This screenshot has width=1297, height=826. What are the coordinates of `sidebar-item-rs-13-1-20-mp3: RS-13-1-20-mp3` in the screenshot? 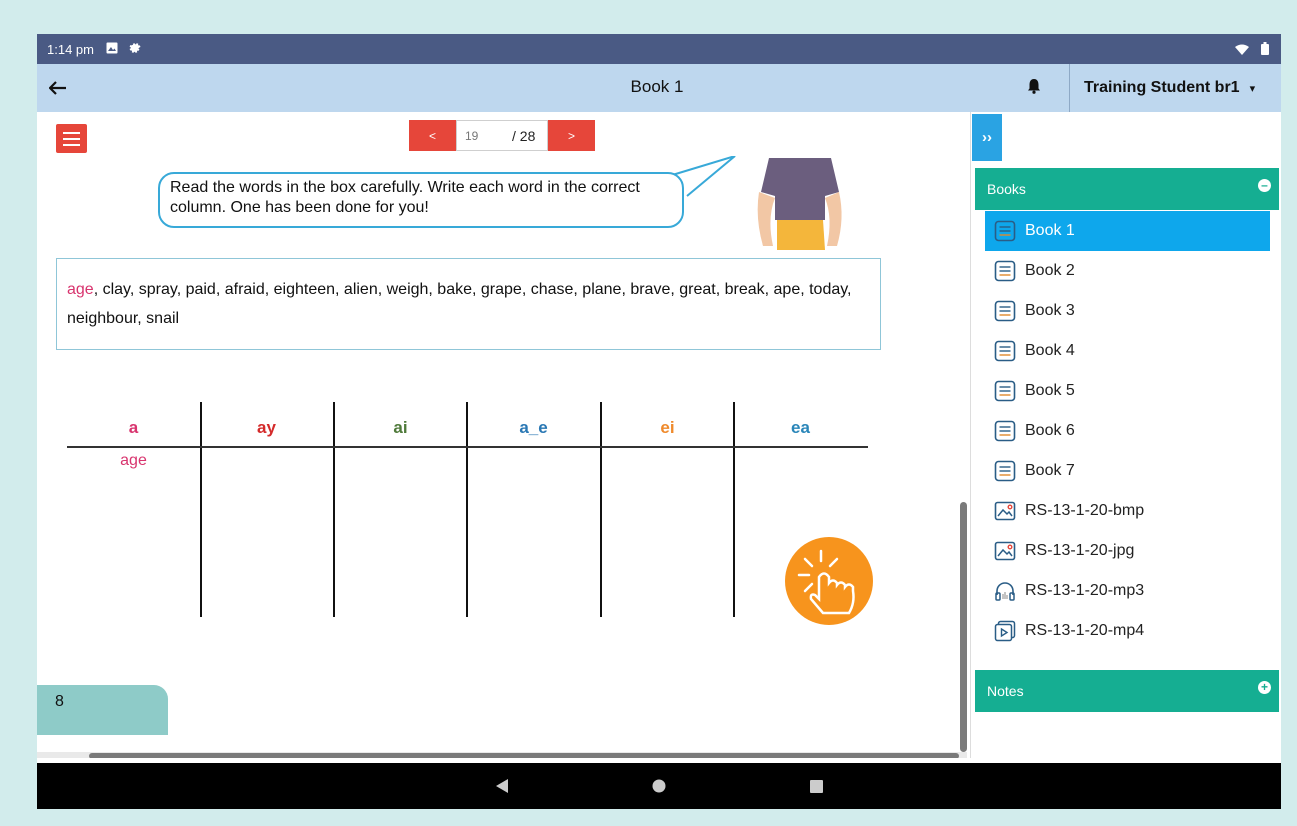 It's located at (1127, 591).